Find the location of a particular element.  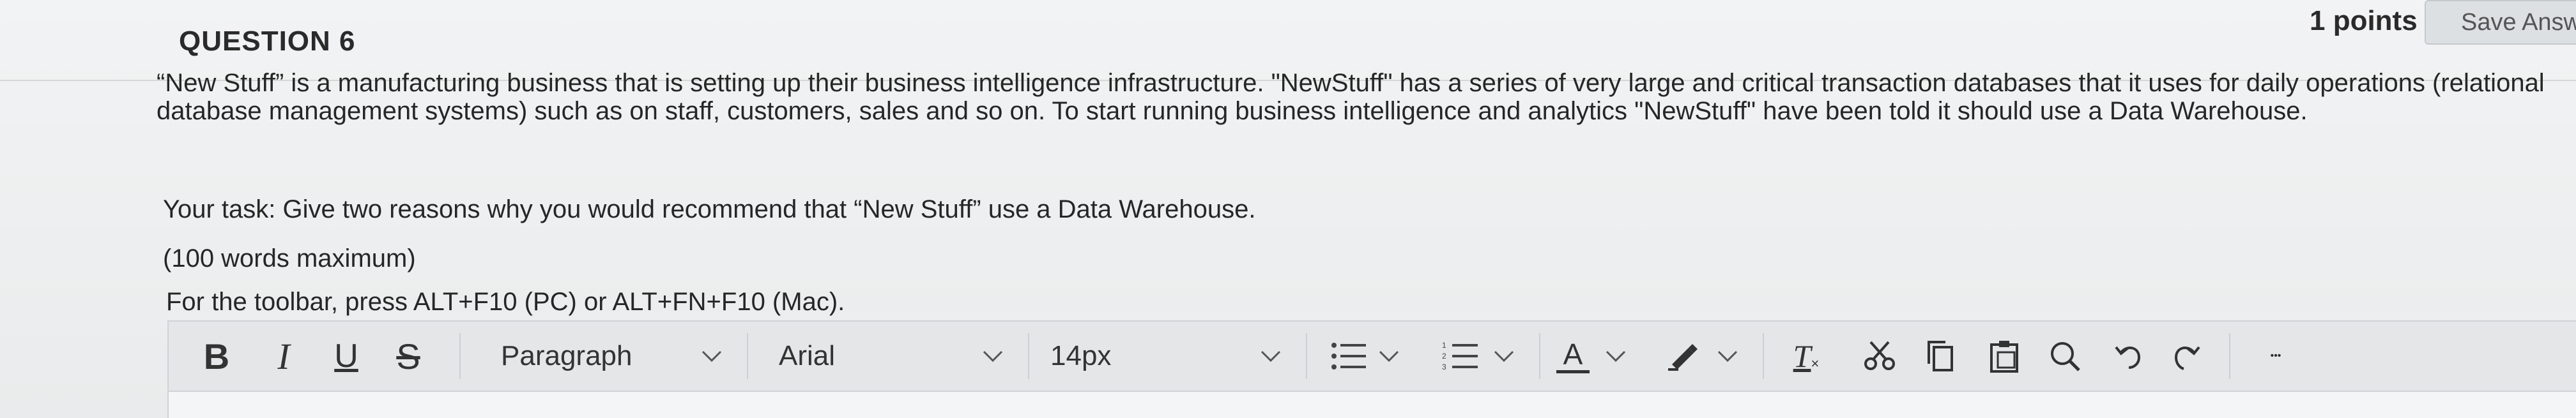

word-limit-text: (100 words maximum) is located at coordinates (289, 258).